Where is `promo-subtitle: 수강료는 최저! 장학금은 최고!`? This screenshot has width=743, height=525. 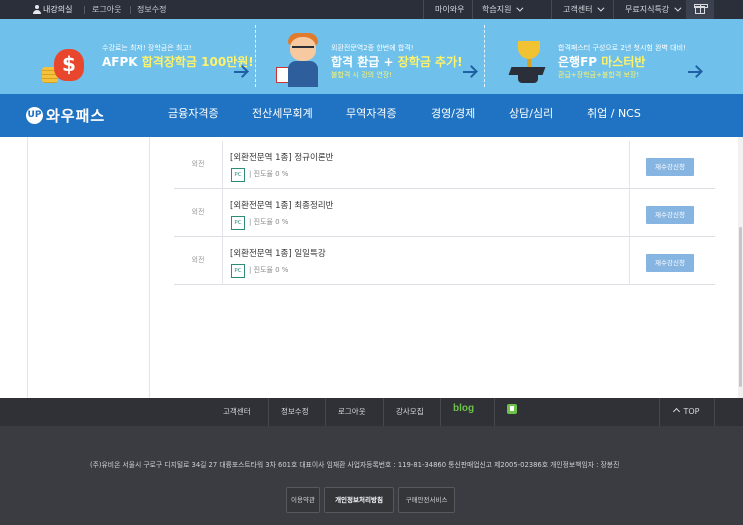
promo-subtitle: 수강료는 최저! 장학금은 최고! is located at coordinates (147, 48).